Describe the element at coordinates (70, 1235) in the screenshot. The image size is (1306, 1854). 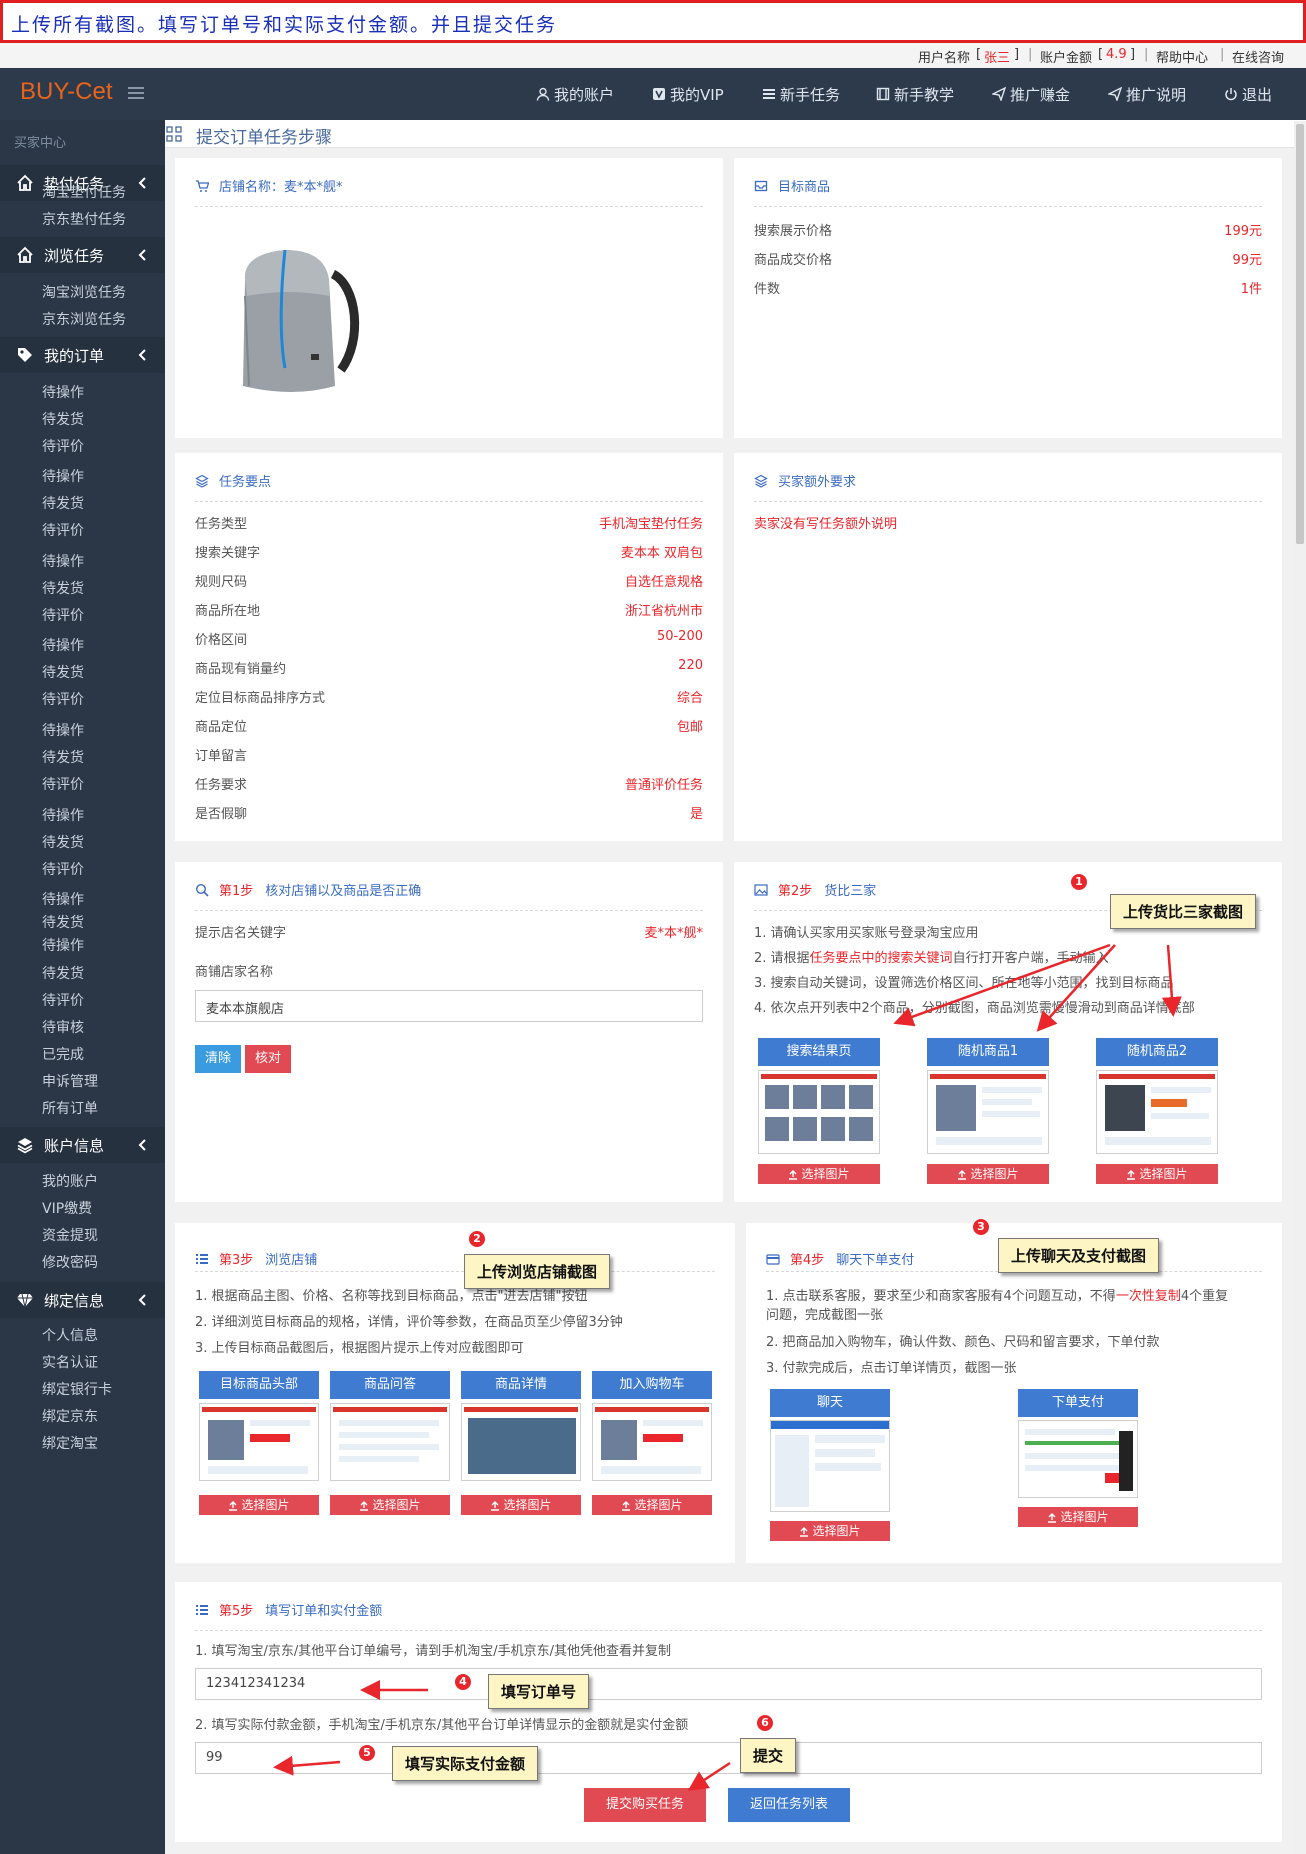
I see `sidebar-item: 资金提现` at that location.